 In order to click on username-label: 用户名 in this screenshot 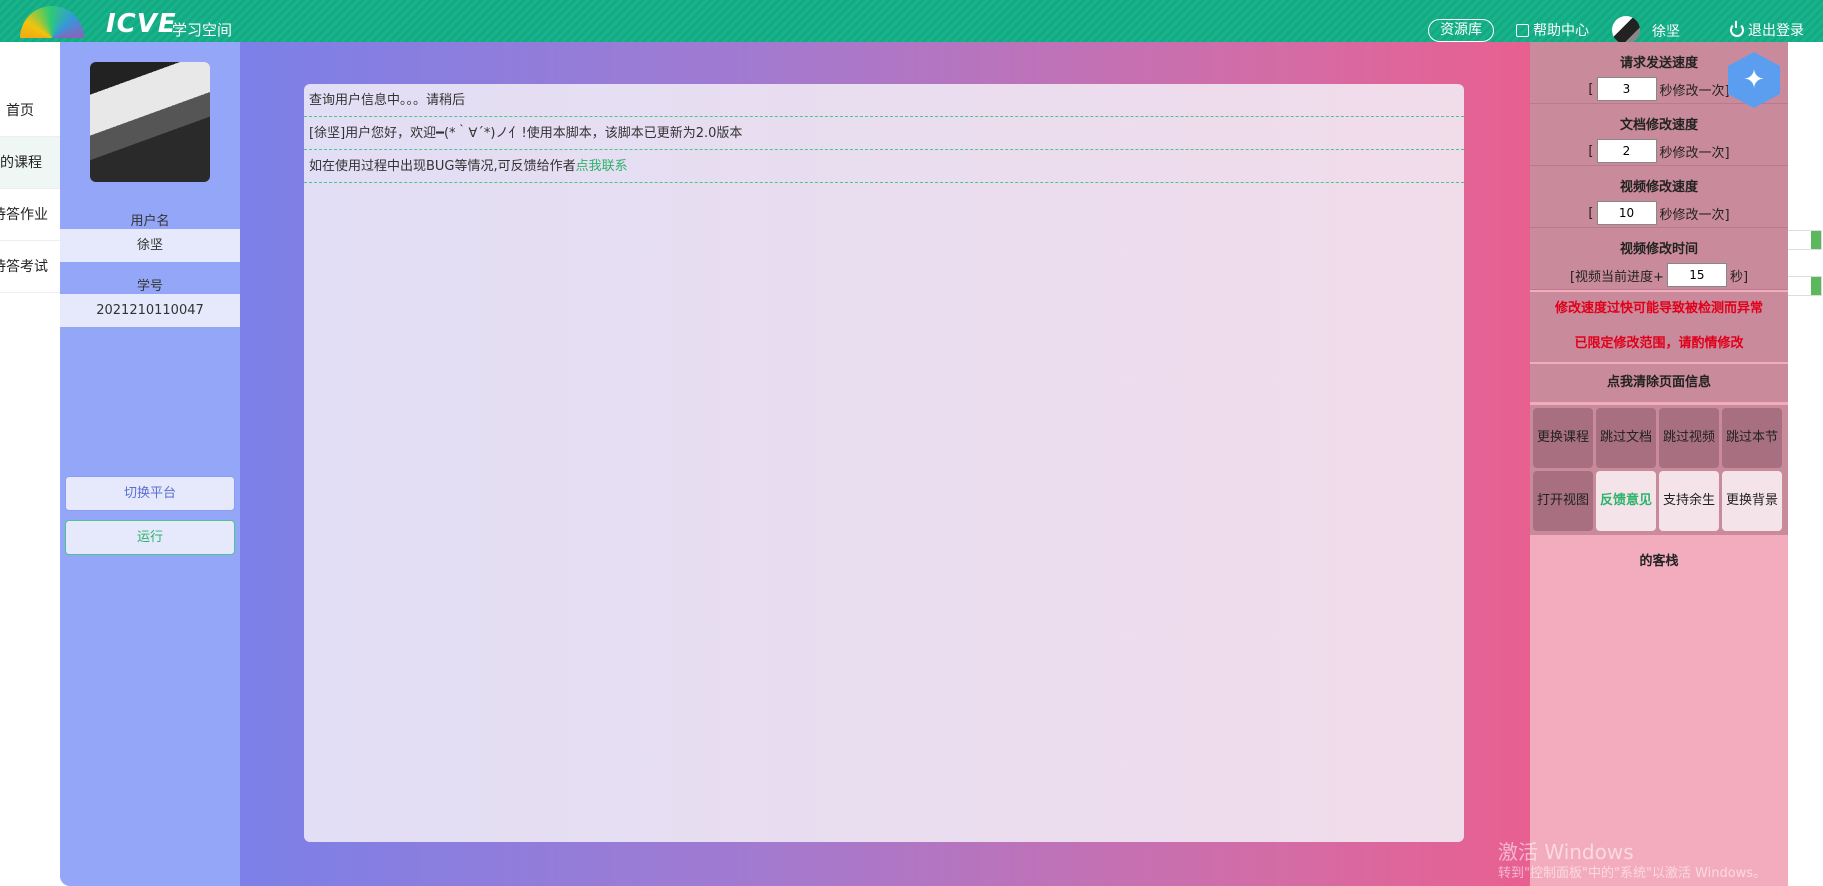, I will do `click(150, 221)`.